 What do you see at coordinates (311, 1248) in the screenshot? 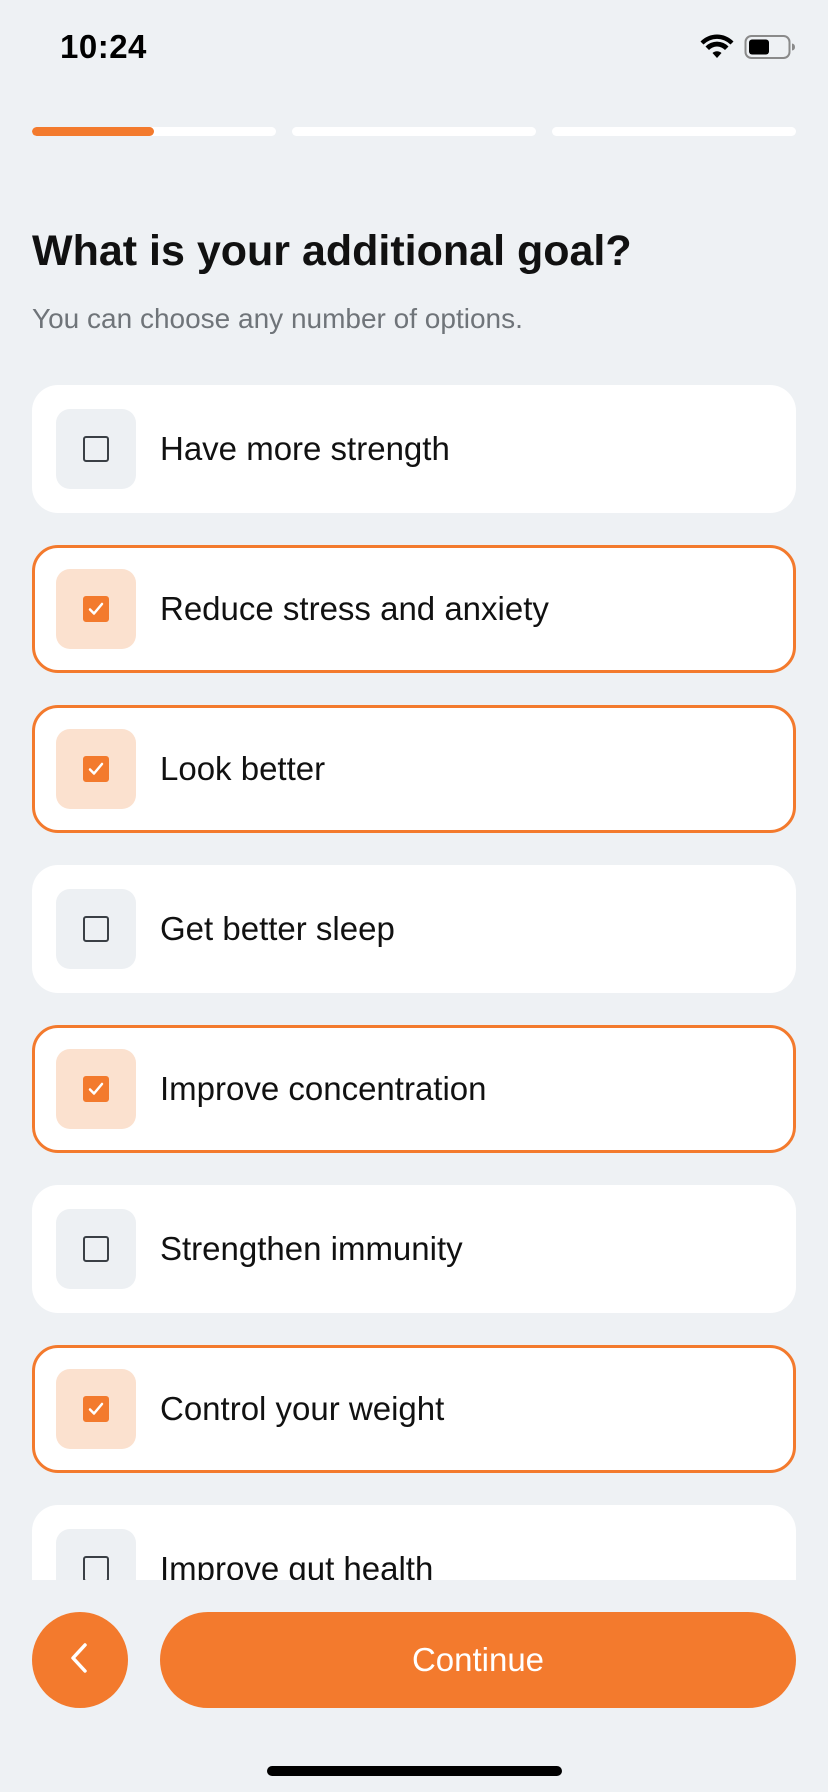
I see `goal-option-label: Strengthen immunity` at bounding box center [311, 1248].